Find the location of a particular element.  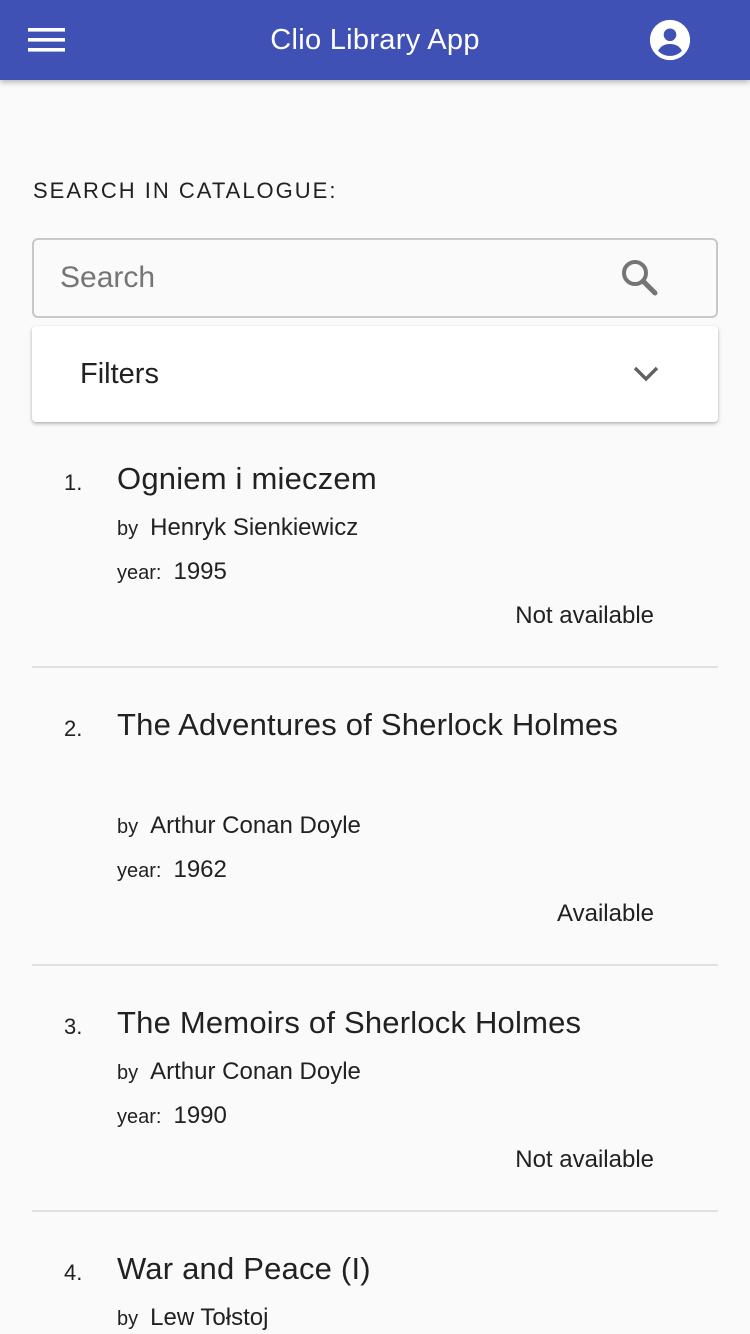

app-title: Clio Library App is located at coordinates (375, 40).